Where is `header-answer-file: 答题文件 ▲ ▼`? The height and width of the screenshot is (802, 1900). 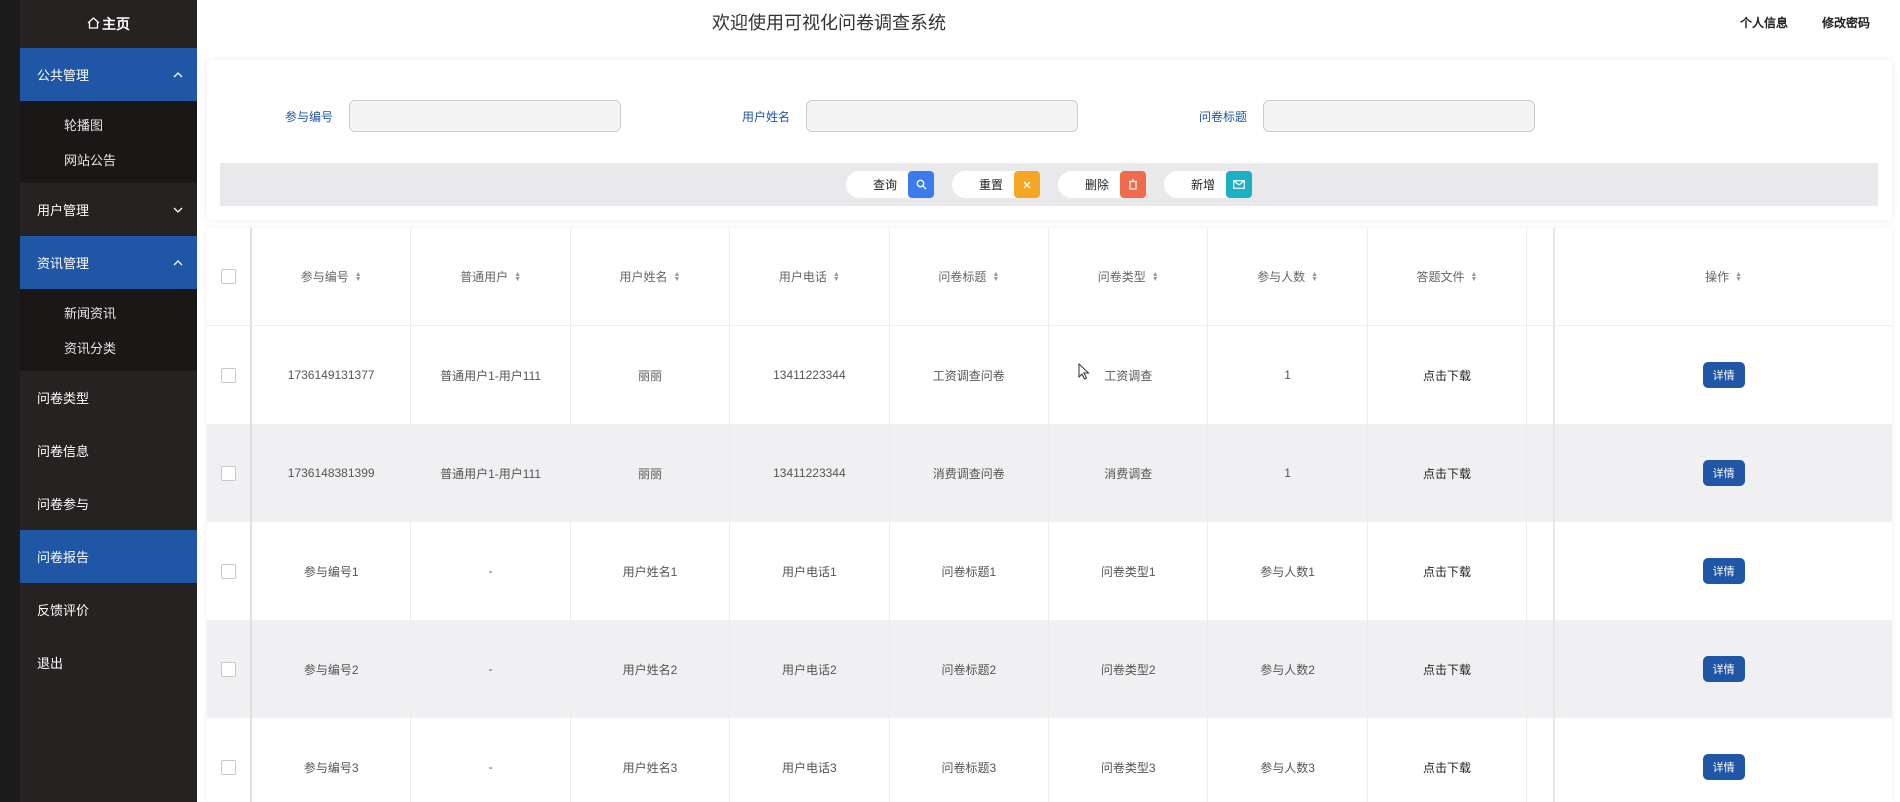 header-answer-file: 答题文件 ▲ ▼ is located at coordinates (1448, 276).